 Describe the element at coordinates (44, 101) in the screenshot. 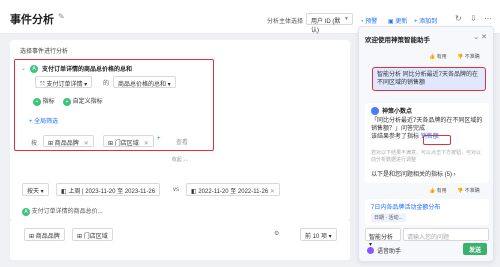

I see `metric-button: + 指标` at that location.